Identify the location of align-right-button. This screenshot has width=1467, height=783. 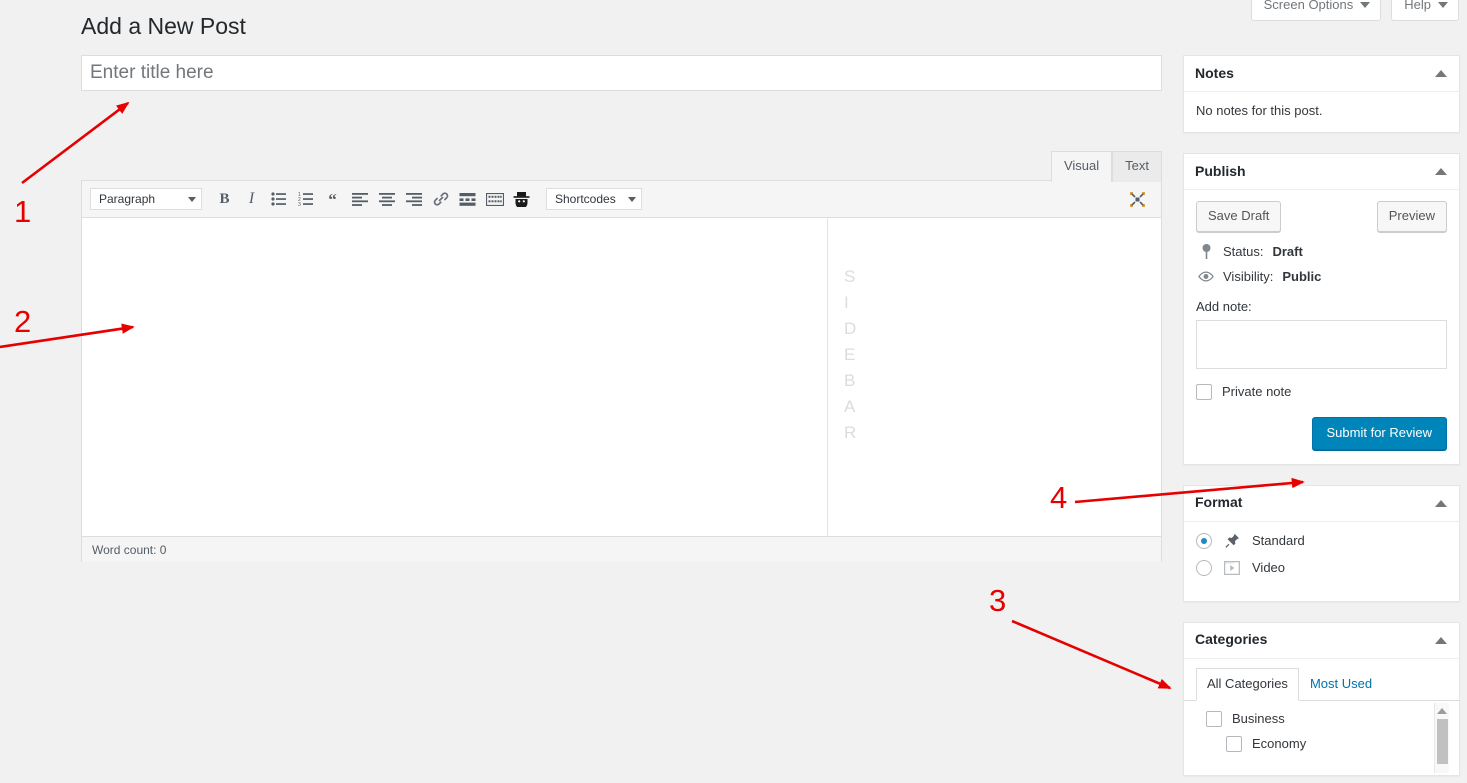
(413, 199).